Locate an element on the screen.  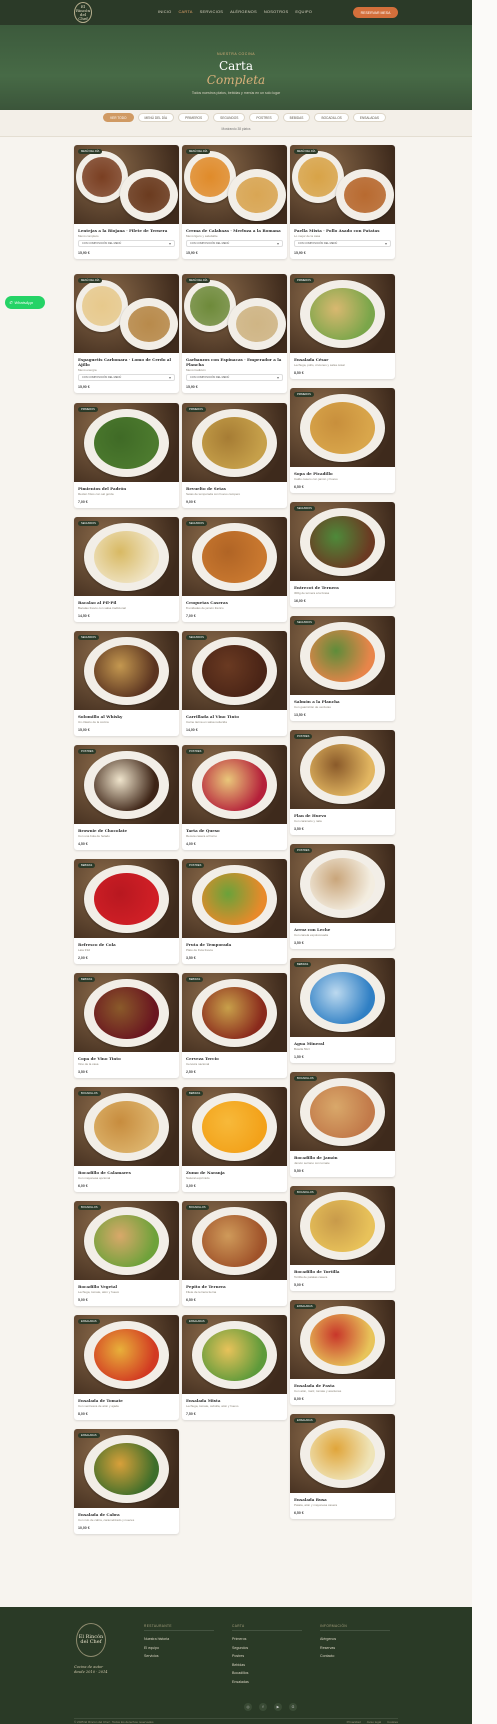
card-body: Flan de Huevo Con caramelo y nata 3,50 € is located at coordinates (342, 822).